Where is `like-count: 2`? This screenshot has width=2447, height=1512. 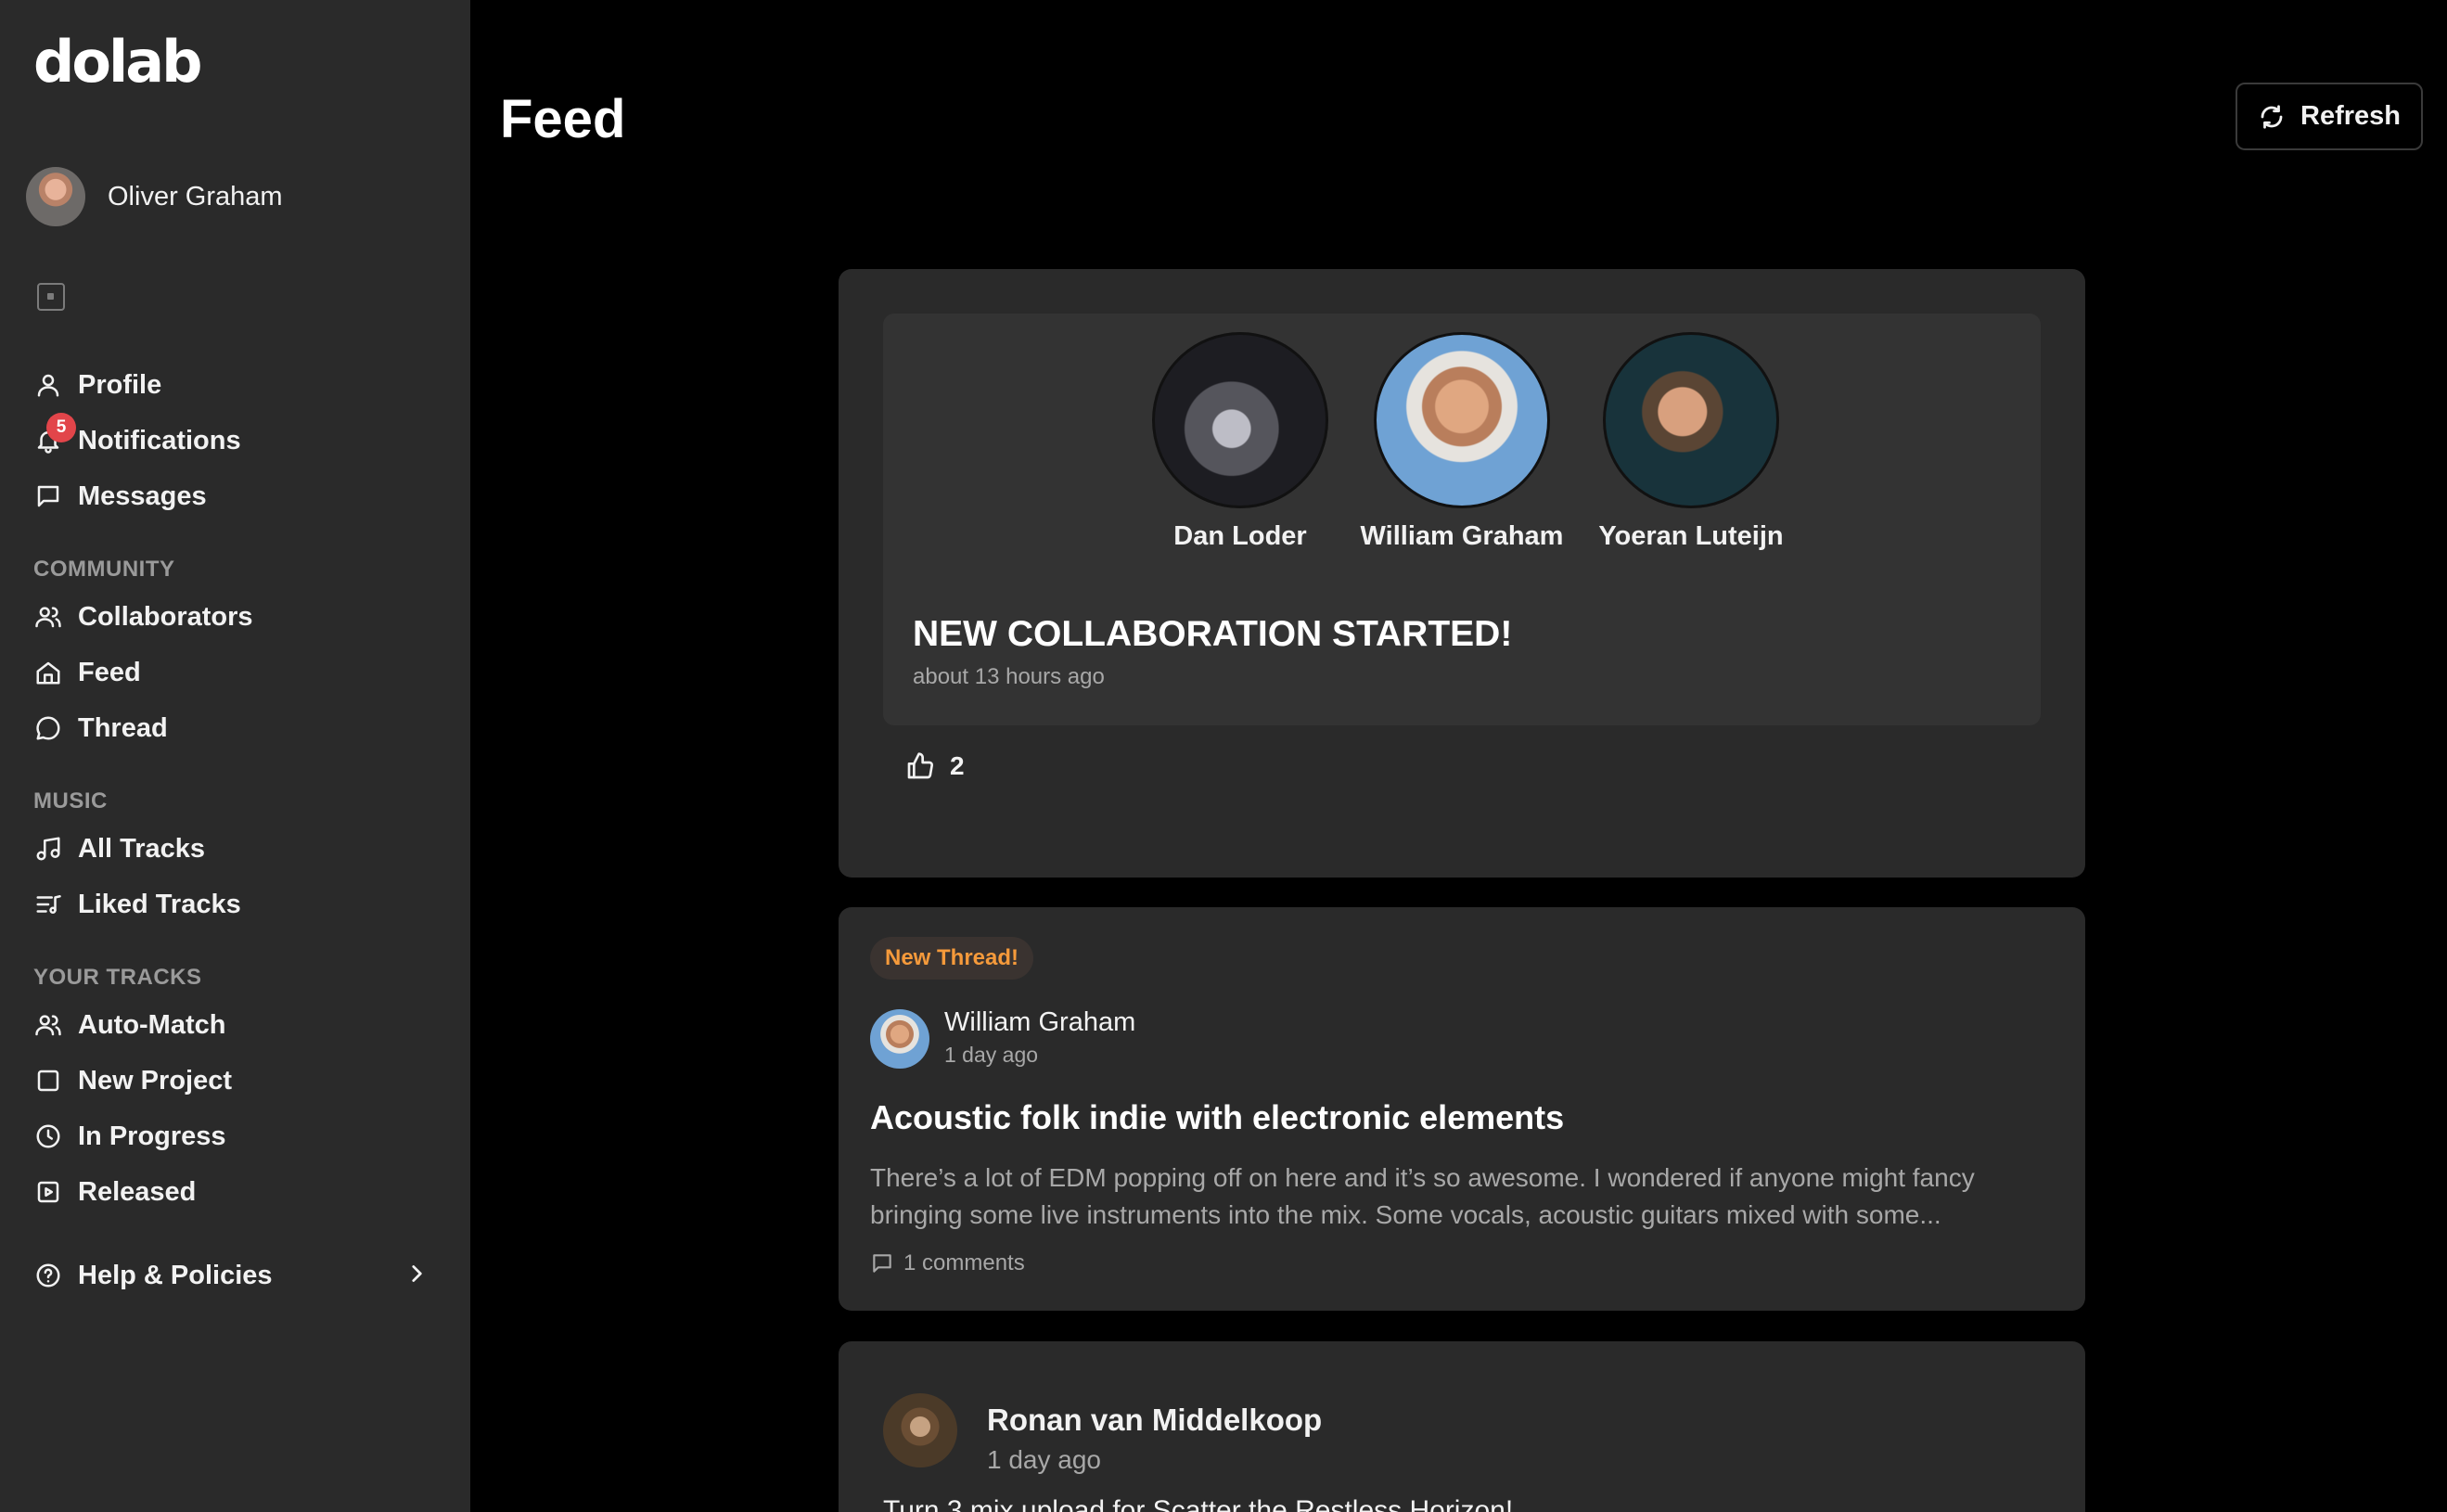
like-count: 2 is located at coordinates (958, 766).